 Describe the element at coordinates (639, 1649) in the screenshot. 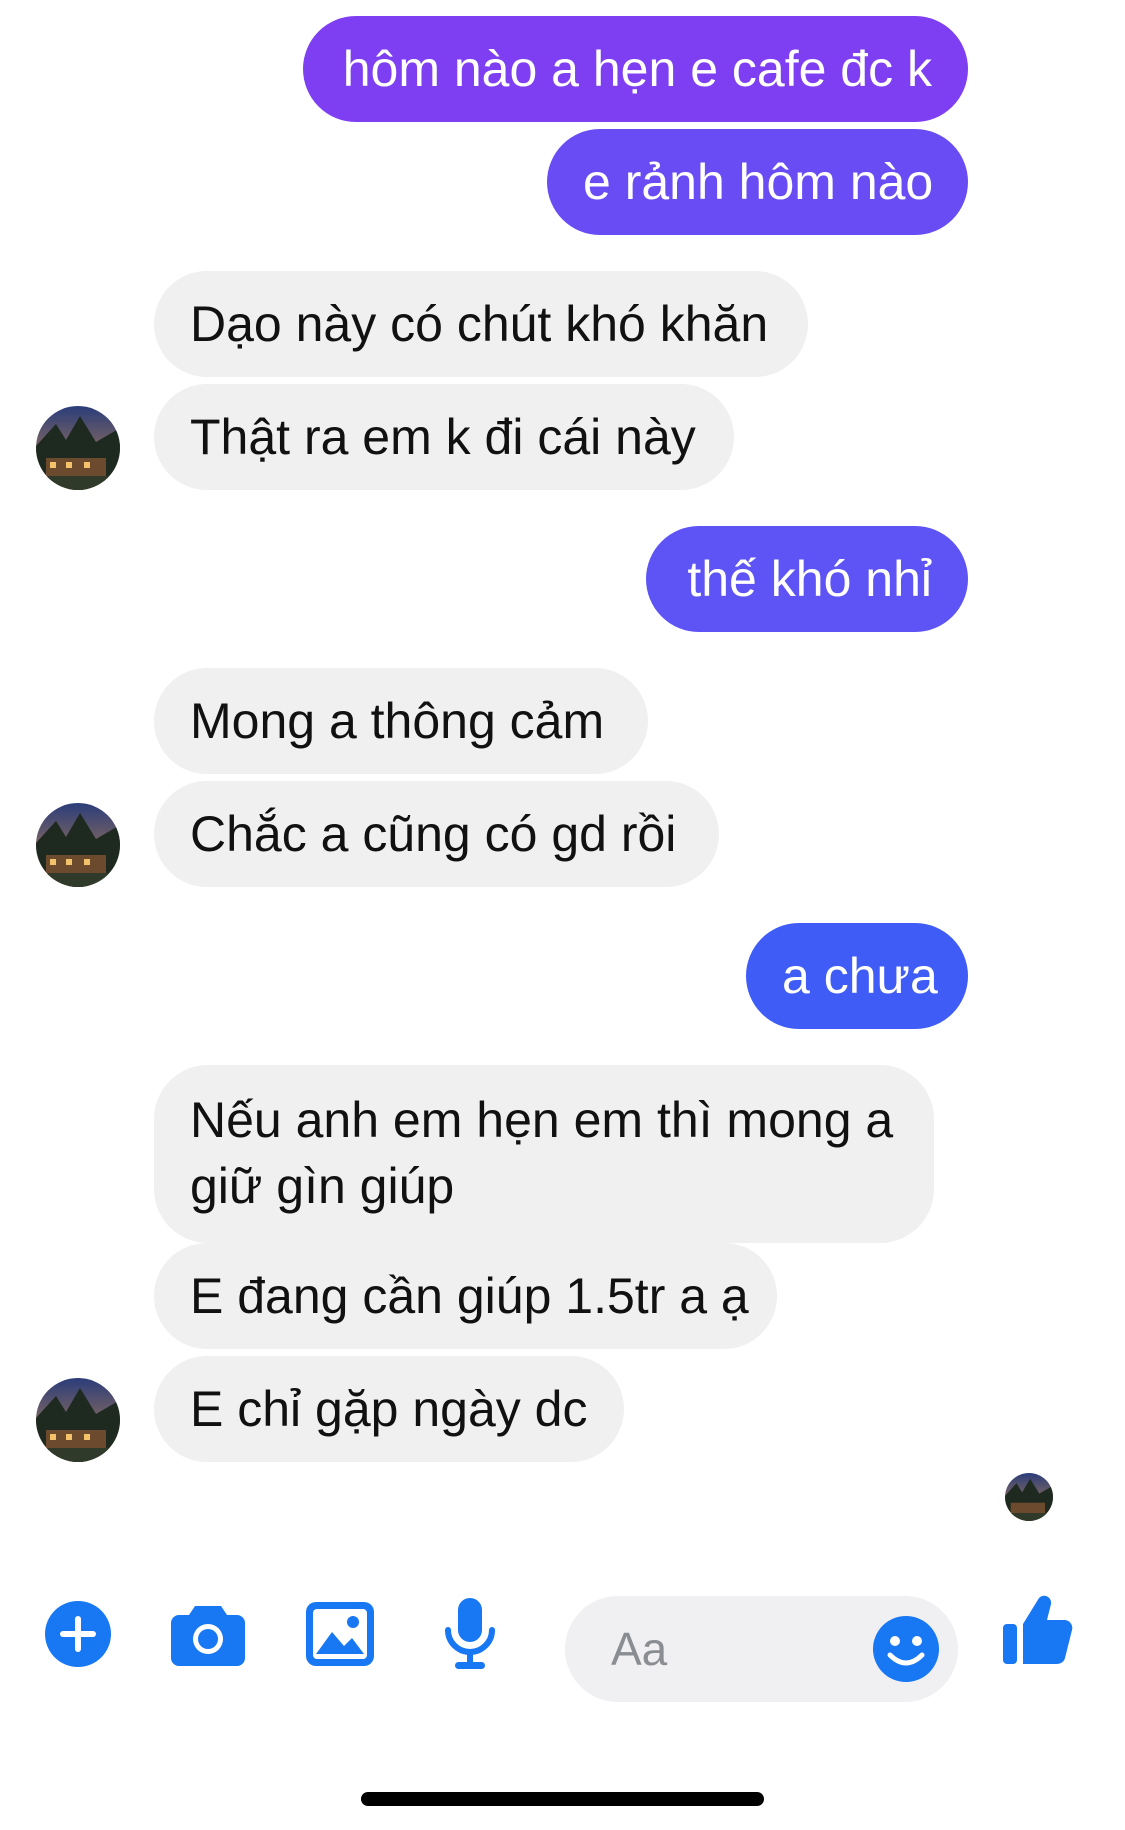

I see `composer-placeholder: Aa` at that location.